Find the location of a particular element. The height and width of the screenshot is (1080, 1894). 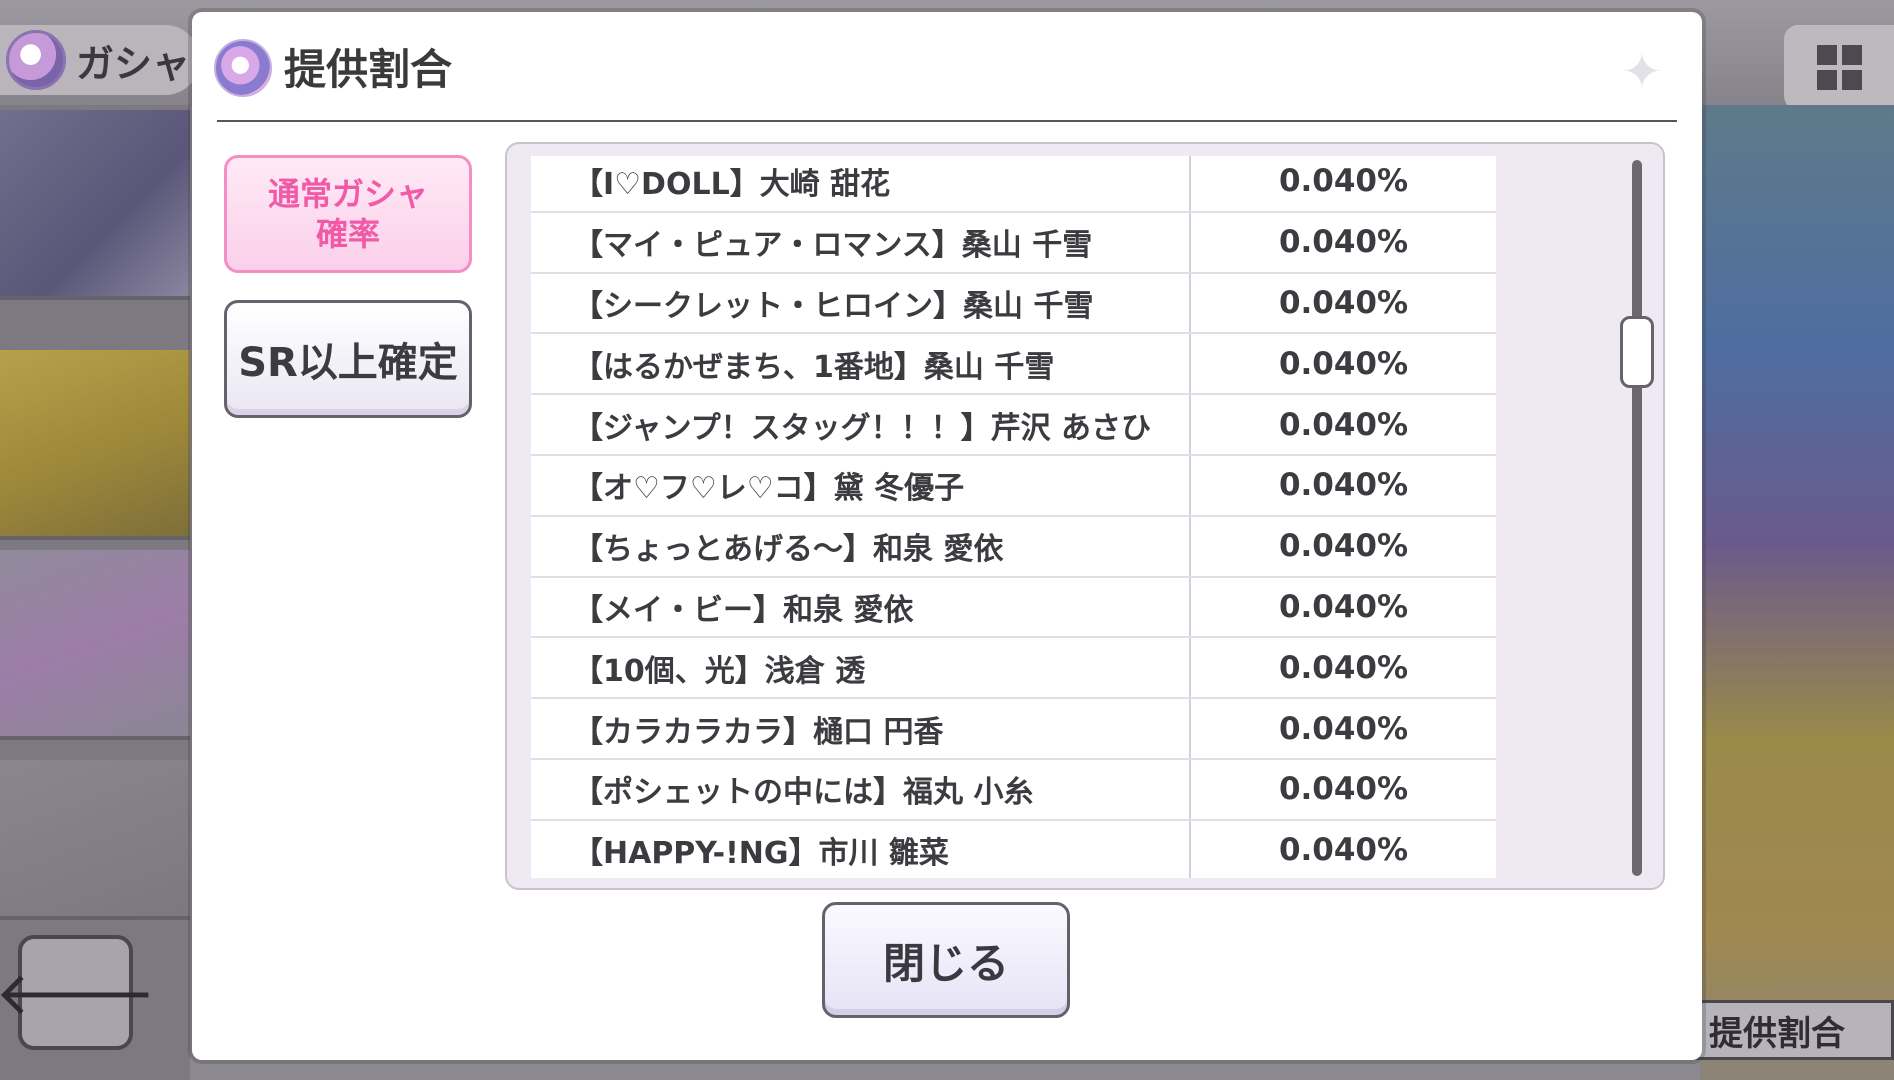

card-name: 【はるかぜまち、1番地】桑山 千雪 is located at coordinates (861, 364).